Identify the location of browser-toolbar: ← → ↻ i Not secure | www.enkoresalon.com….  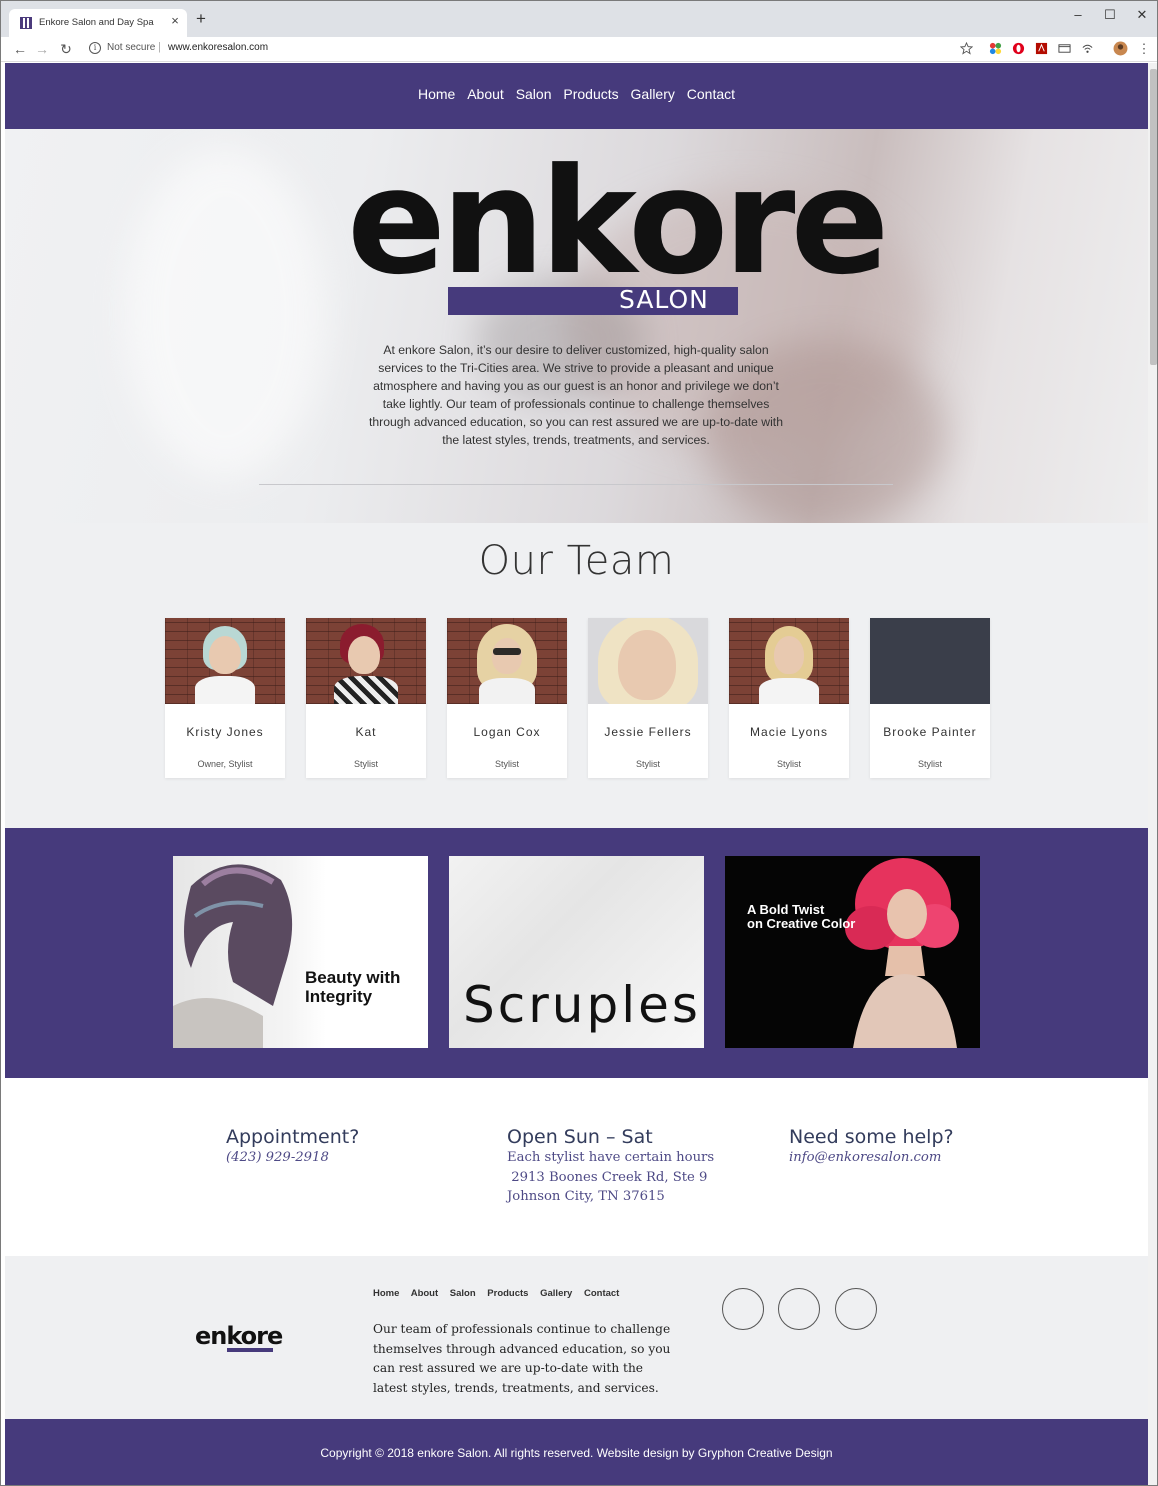
(579, 49).